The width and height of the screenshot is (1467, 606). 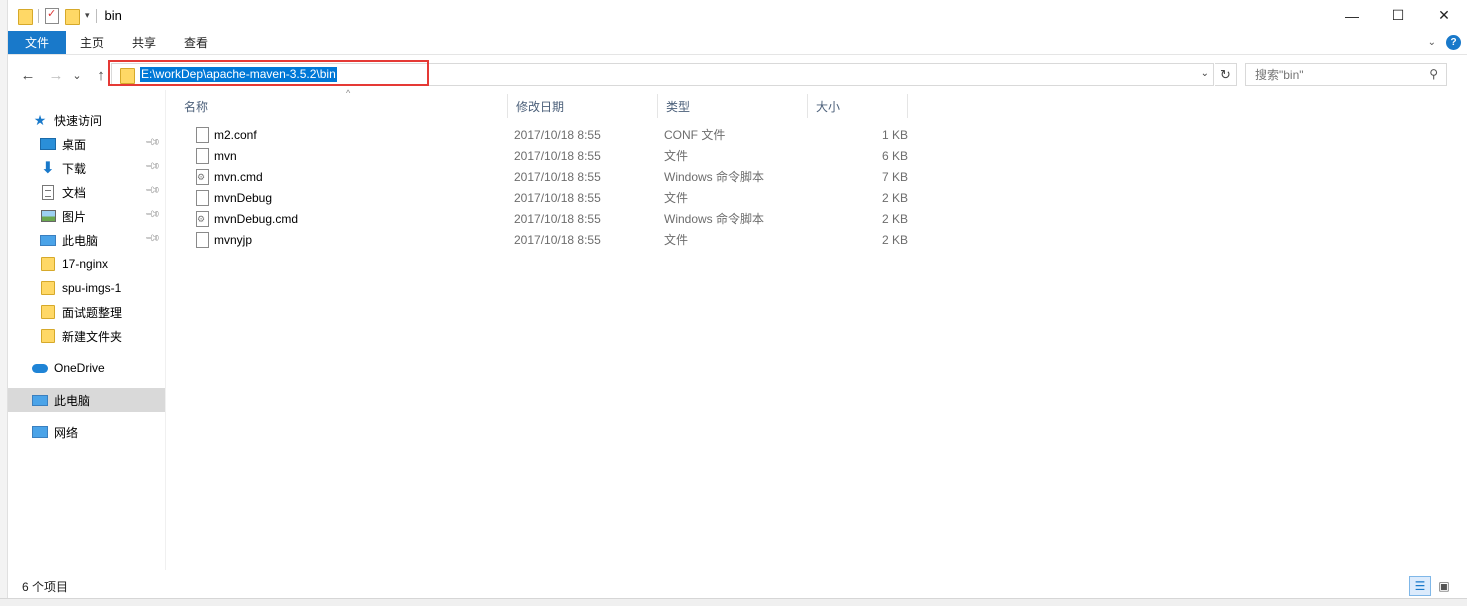 What do you see at coordinates (25, 16) in the screenshot?
I see `folder-icon` at bounding box center [25, 16].